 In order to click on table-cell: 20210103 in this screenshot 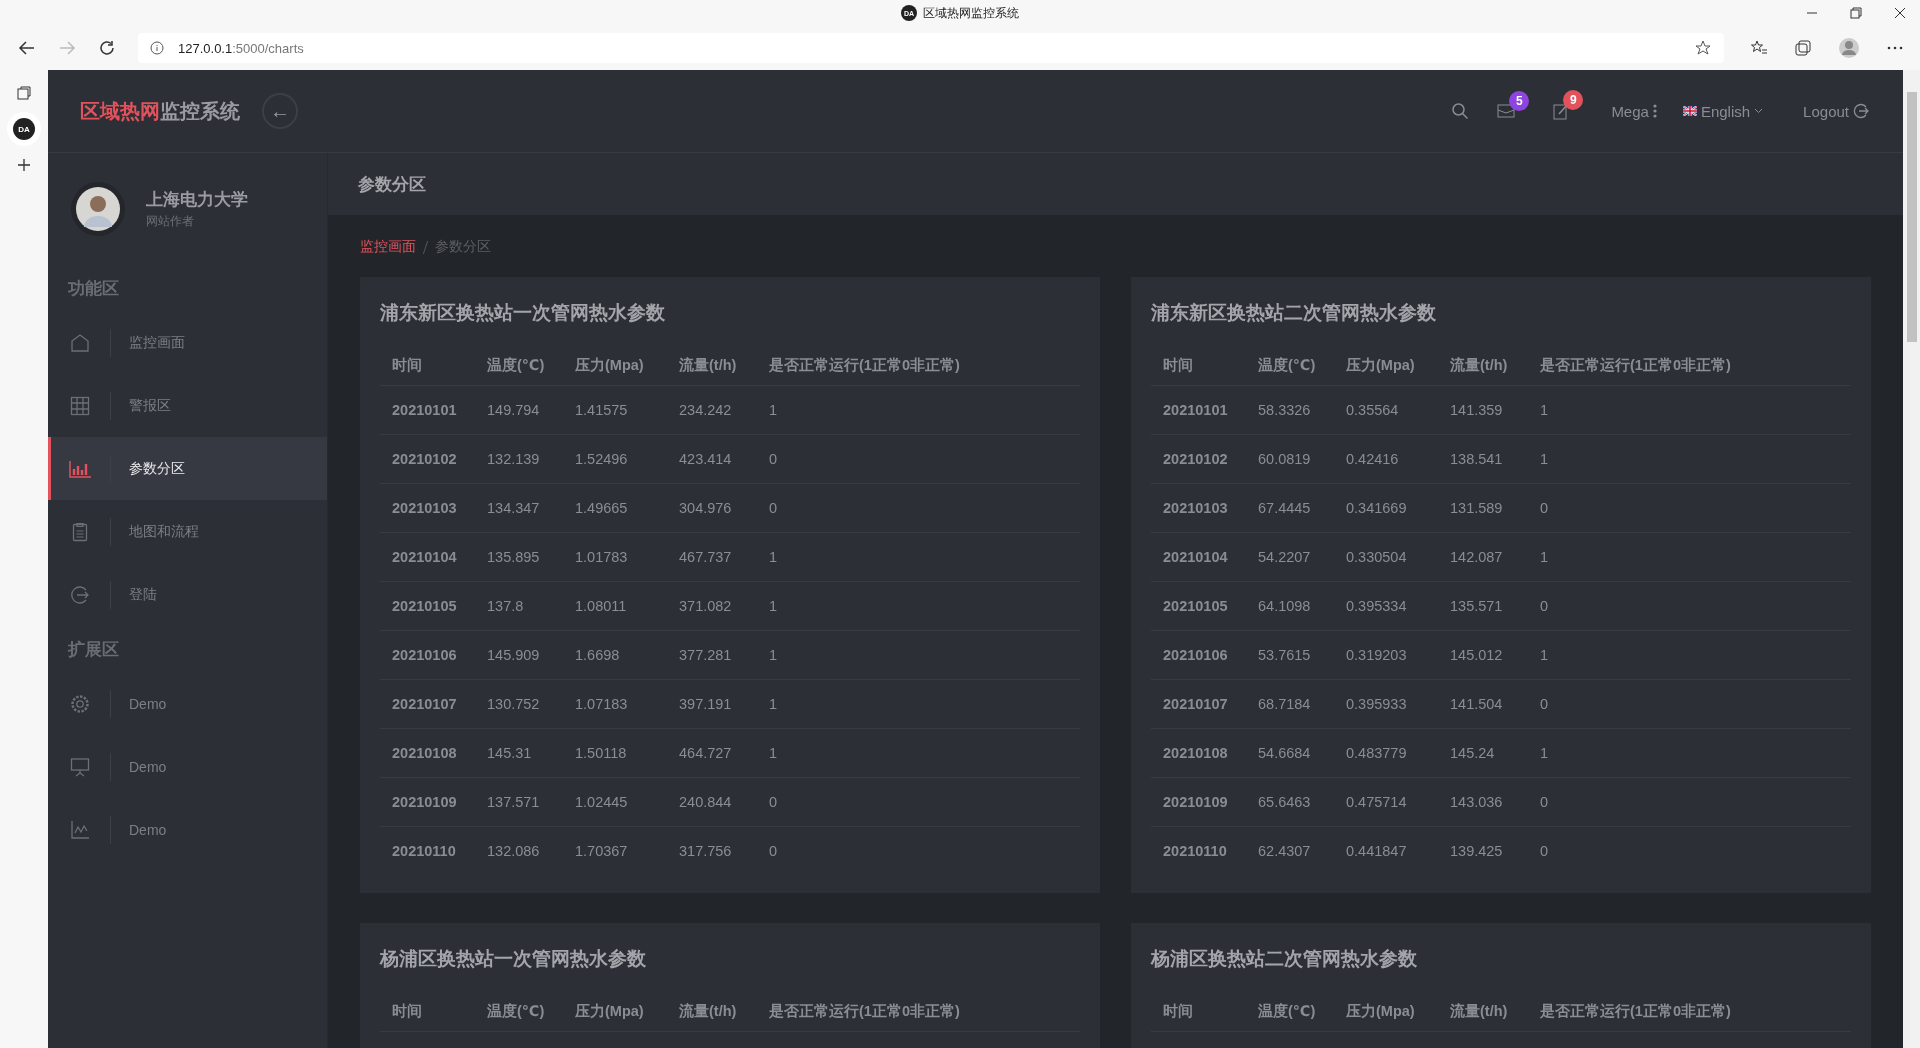, I will do `click(1198, 507)`.